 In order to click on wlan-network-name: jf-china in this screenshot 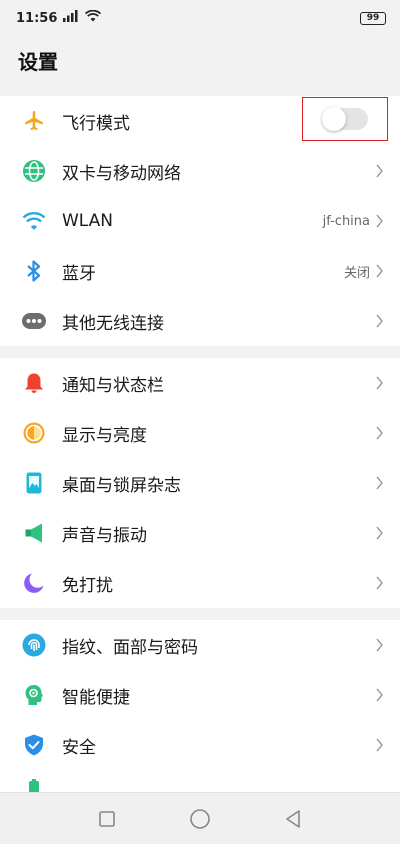, I will do `click(346, 221)`.